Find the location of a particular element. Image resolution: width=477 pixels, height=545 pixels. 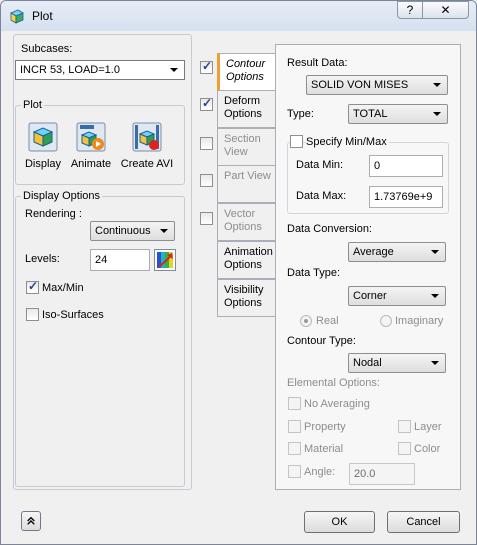

property-label: Property is located at coordinates (325, 427).